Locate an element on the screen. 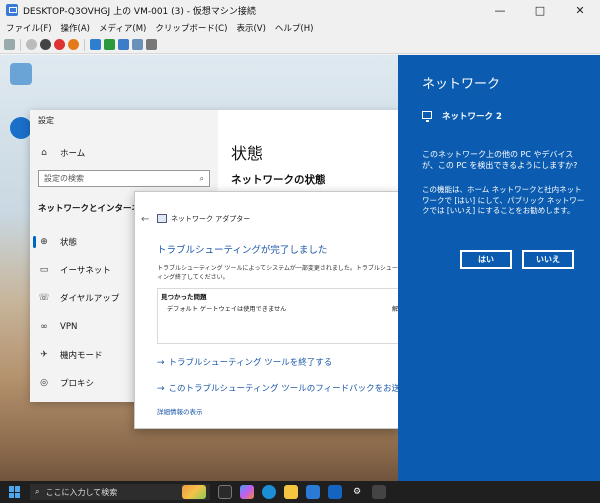  maximize-button: □ is located at coordinates (540, 10).